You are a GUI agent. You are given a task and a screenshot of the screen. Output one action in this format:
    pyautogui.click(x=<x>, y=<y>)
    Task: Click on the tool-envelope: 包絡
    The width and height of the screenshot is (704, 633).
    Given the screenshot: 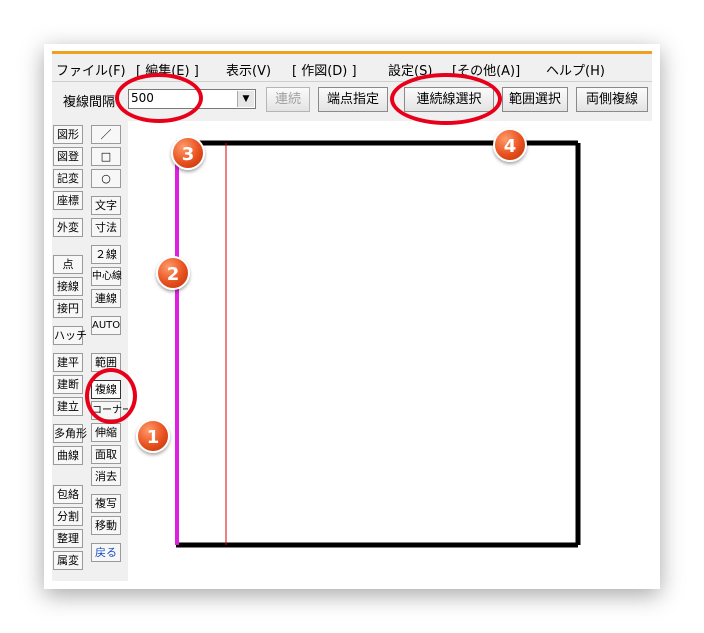 What is the action you would take?
    pyautogui.click(x=68, y=494)
    